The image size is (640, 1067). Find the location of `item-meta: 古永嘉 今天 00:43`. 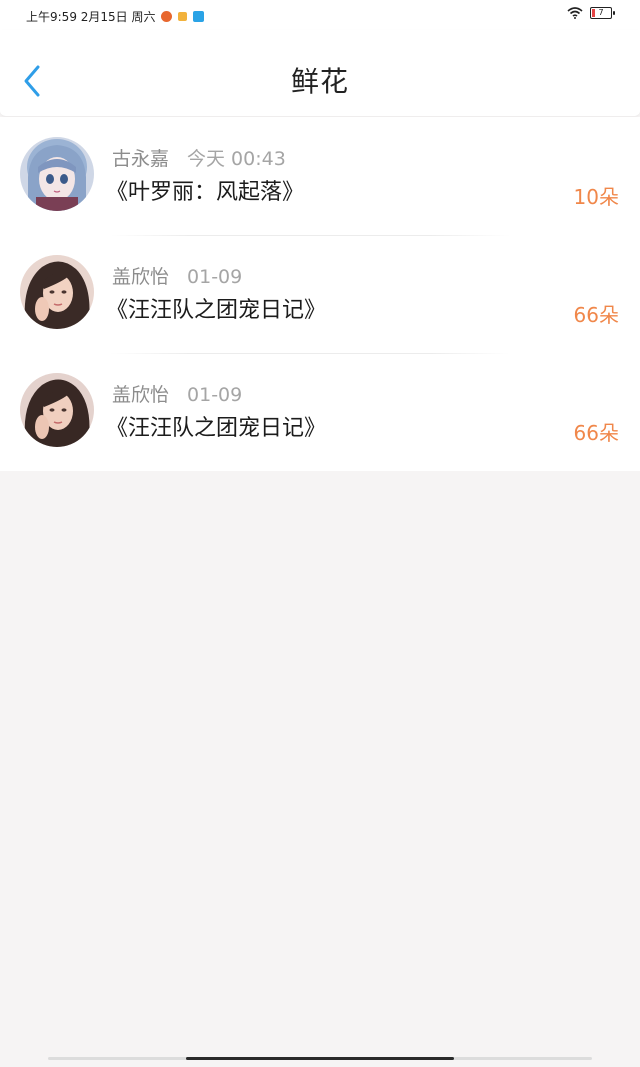

item-meta: 古永嘉 今天 00:43 is located at coordinates (199, 157).